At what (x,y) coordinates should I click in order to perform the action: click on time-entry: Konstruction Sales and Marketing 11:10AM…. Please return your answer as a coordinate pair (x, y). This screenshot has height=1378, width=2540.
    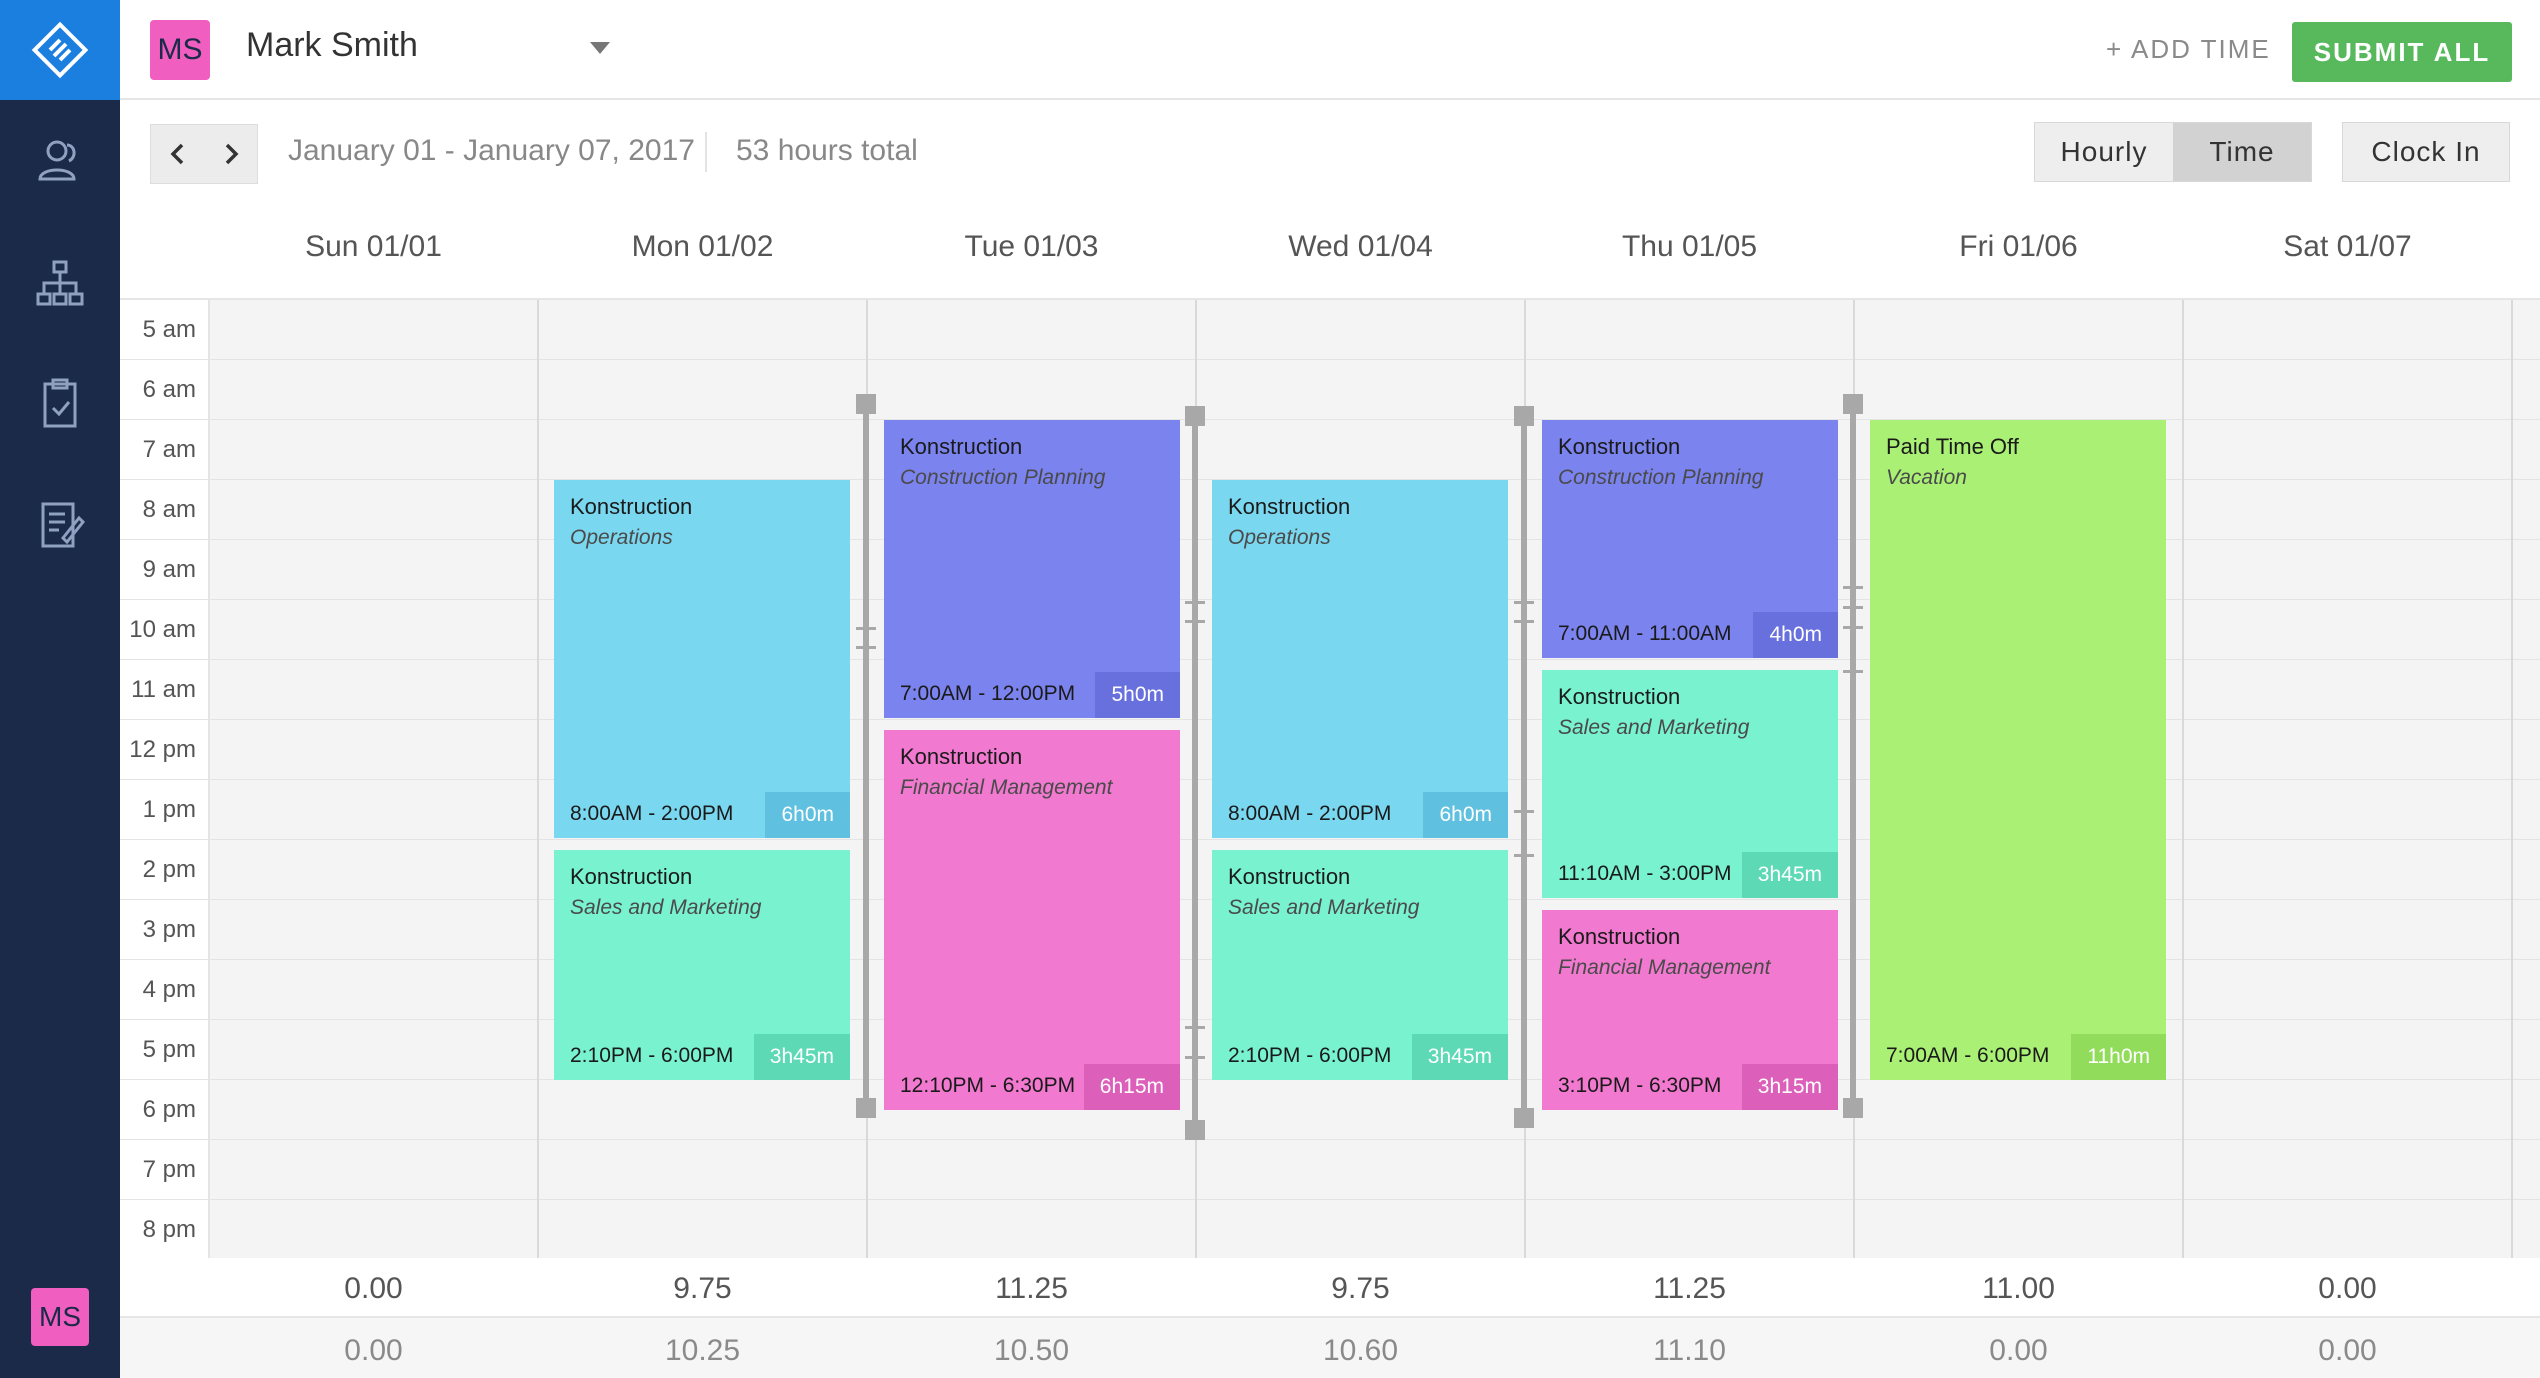
    Looking at the image, I should click on (1690, 784).